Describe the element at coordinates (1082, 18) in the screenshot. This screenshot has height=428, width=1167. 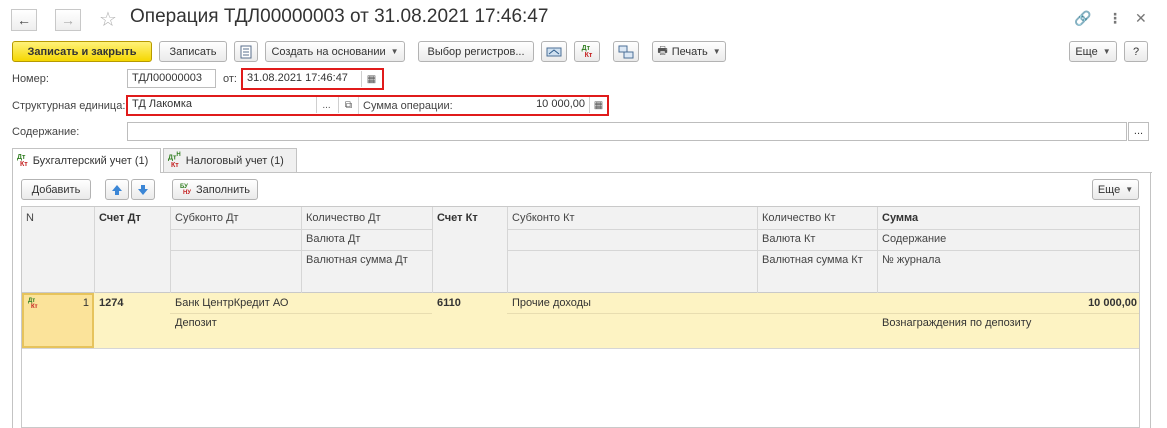
I see `link-icon: 🔗` at that location.